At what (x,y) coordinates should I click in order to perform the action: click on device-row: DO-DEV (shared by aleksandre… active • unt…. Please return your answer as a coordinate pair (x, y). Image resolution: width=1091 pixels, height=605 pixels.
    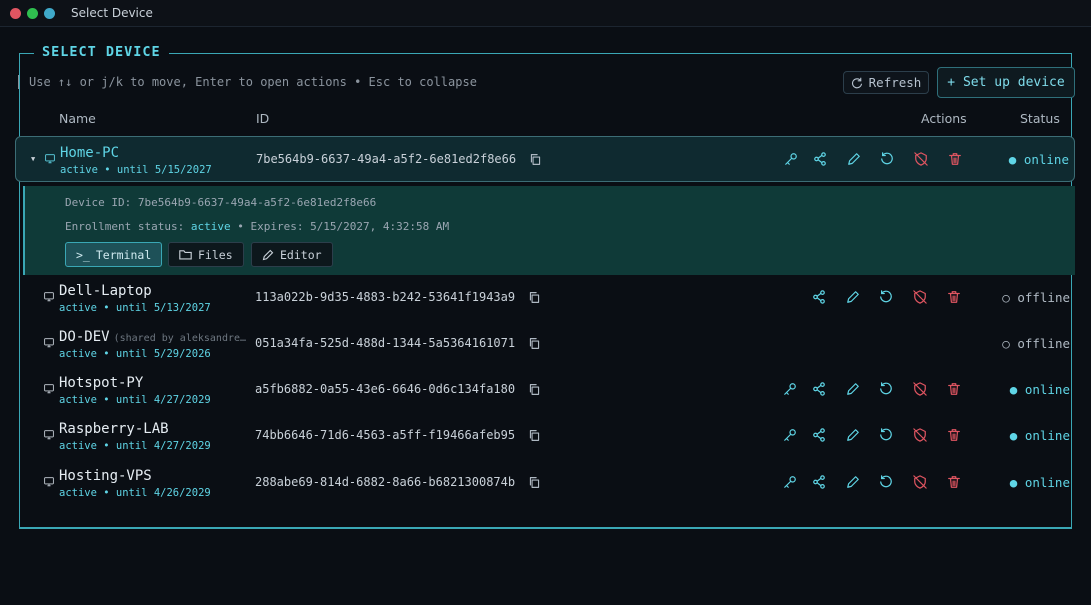
    Looking at the image, I should click on (545, 344).